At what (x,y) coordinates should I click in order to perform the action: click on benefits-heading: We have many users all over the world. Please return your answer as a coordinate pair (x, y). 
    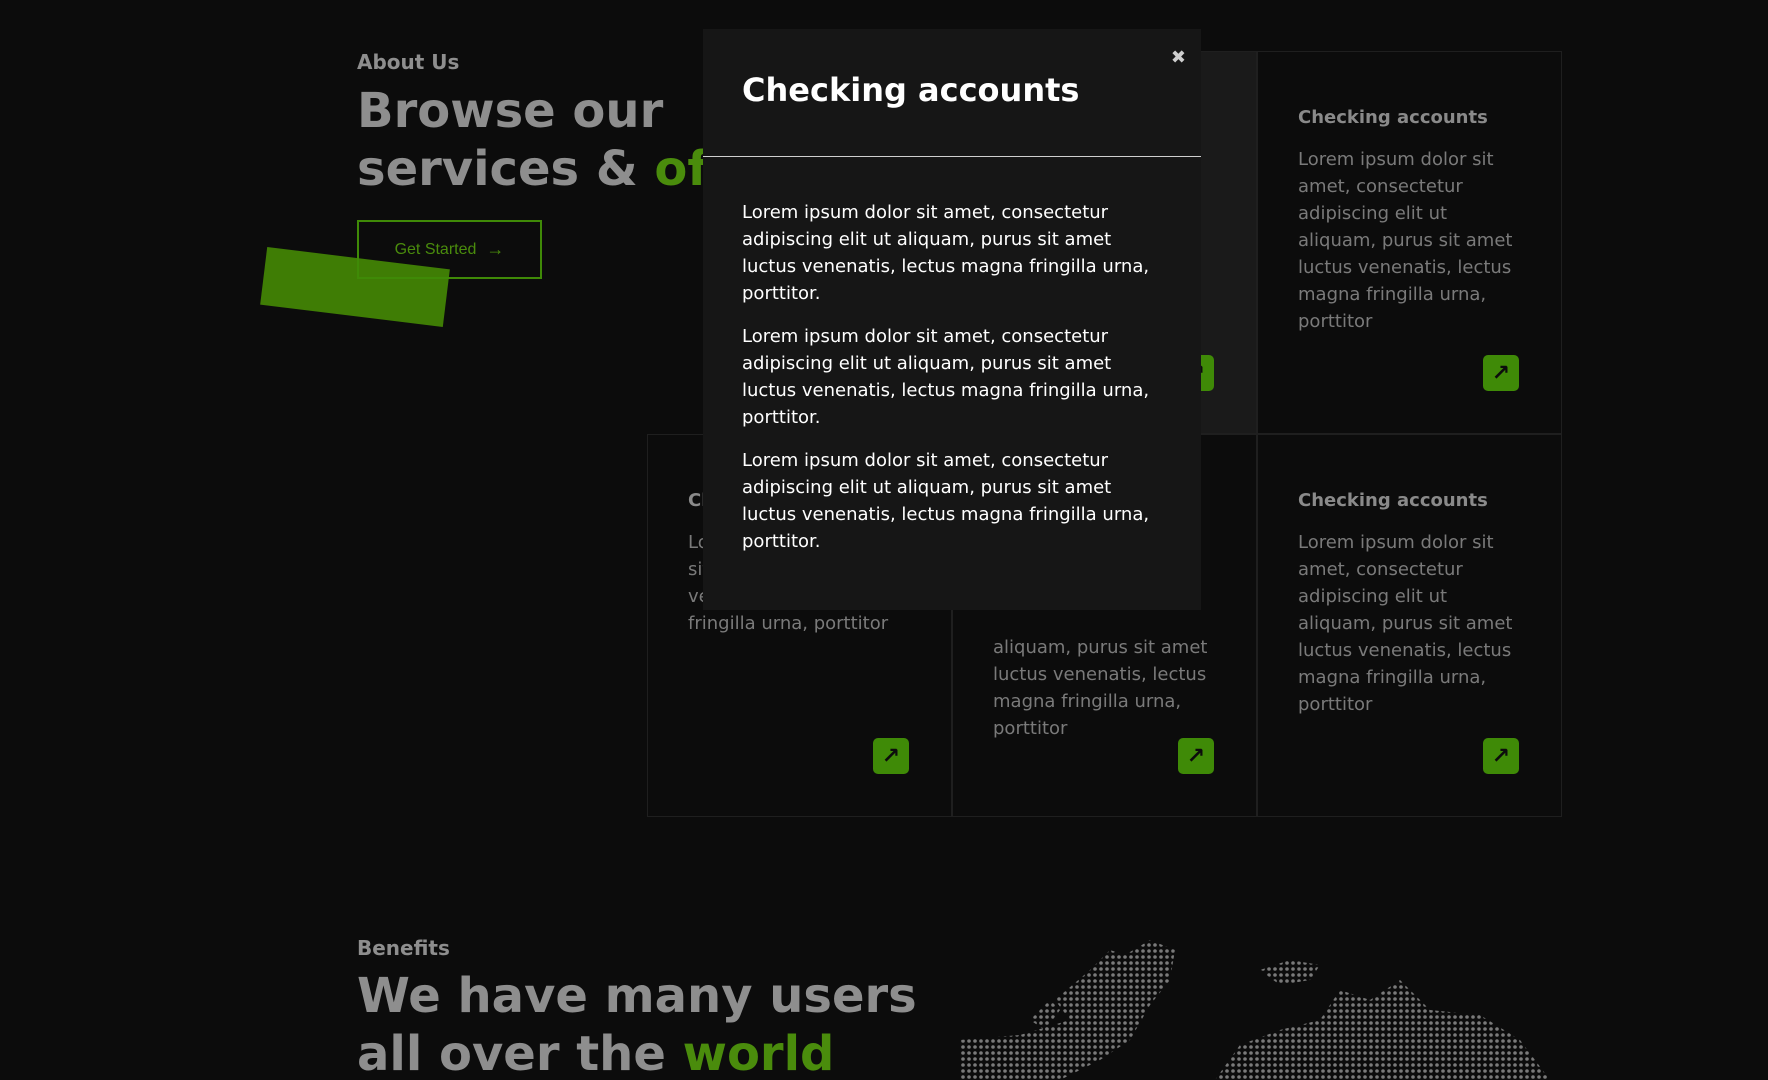
    Looking at the image, I should click on (637, 1023).